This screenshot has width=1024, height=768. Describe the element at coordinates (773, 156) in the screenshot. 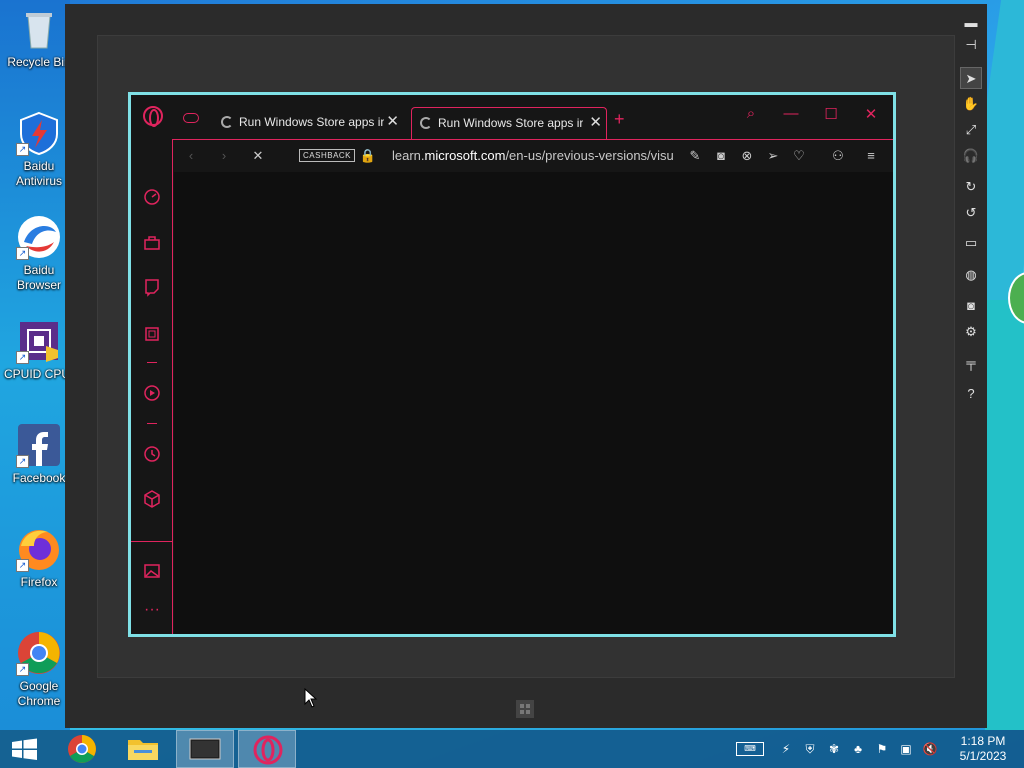

I see `send-icon: ➢` at that location.